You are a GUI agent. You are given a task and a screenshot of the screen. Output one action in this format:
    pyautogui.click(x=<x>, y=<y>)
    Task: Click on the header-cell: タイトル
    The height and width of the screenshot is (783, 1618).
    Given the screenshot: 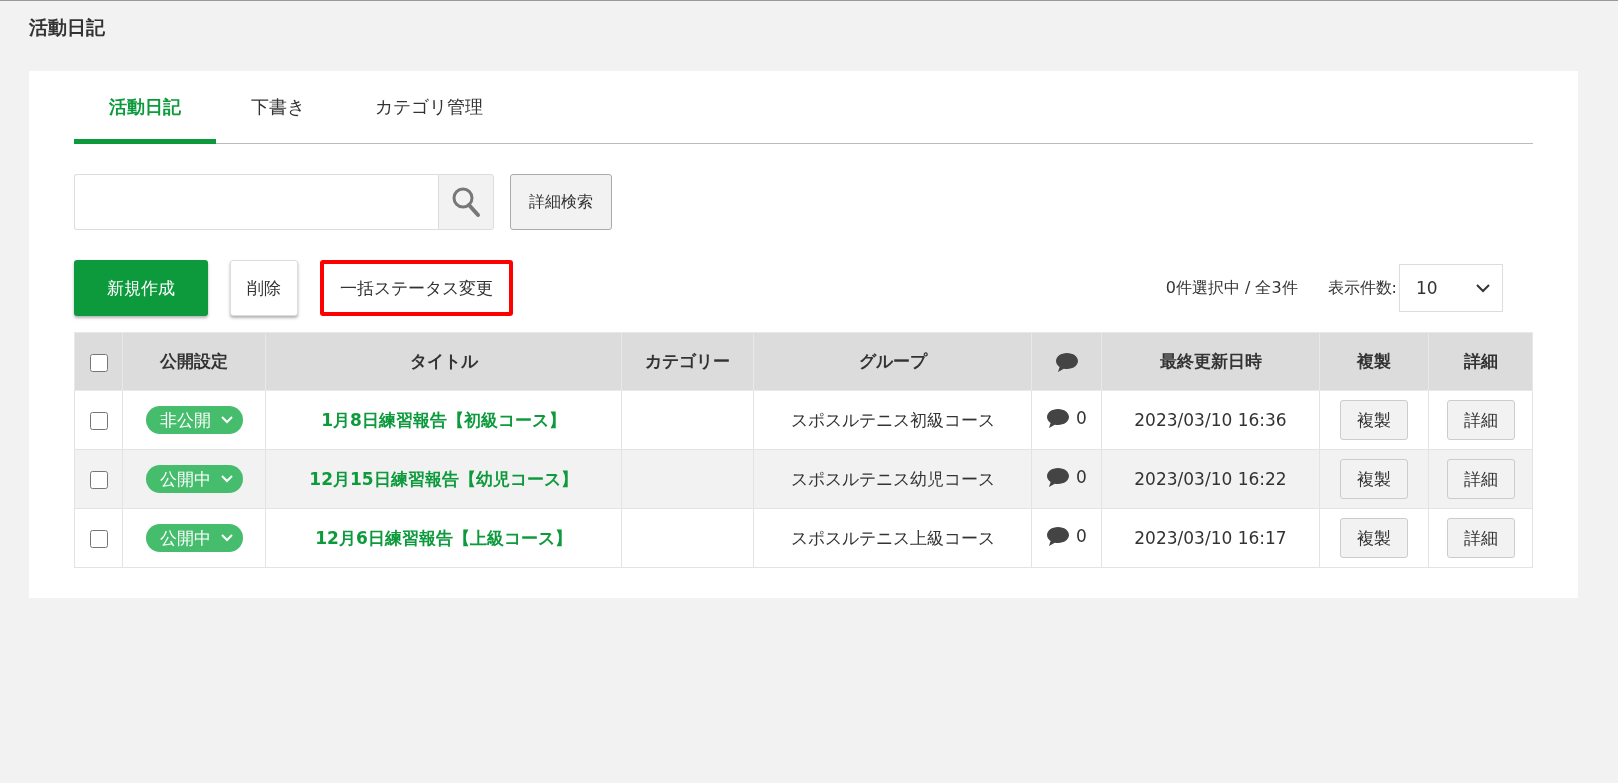 What is the action you would take?
    pyautogui.click(x=443, y=361)
    